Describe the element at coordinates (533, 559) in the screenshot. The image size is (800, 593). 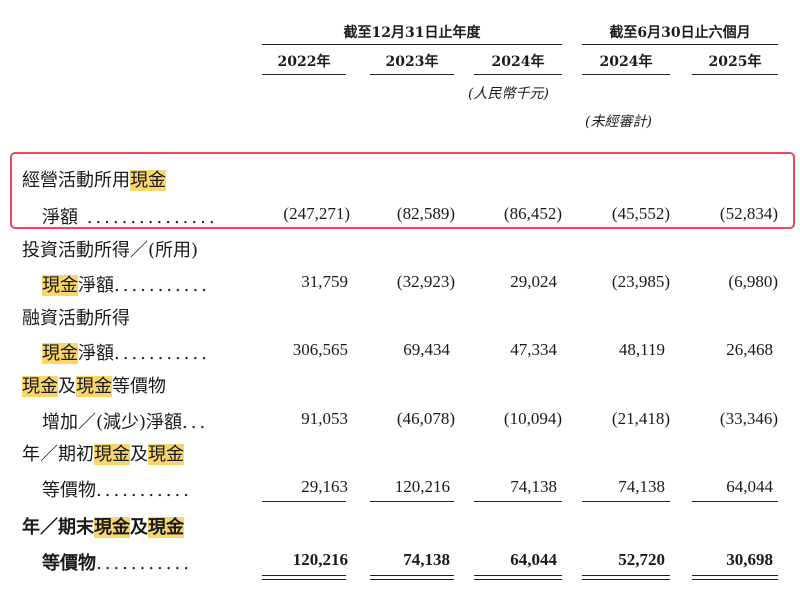
I see `closing-2024: 64,044` at that location.